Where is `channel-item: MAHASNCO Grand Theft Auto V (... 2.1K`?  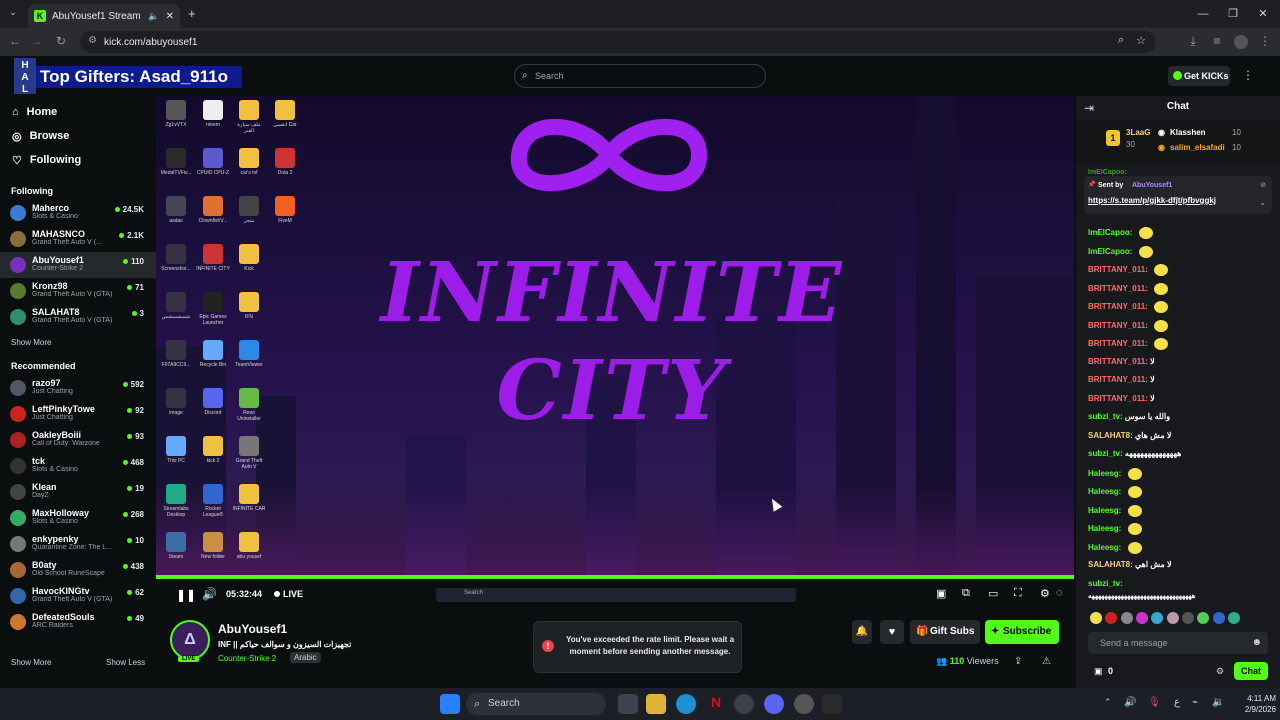 channel-item: MAHASNCO Grand Theft Auto V (... 2.1K is located at coordinates (78, 239).